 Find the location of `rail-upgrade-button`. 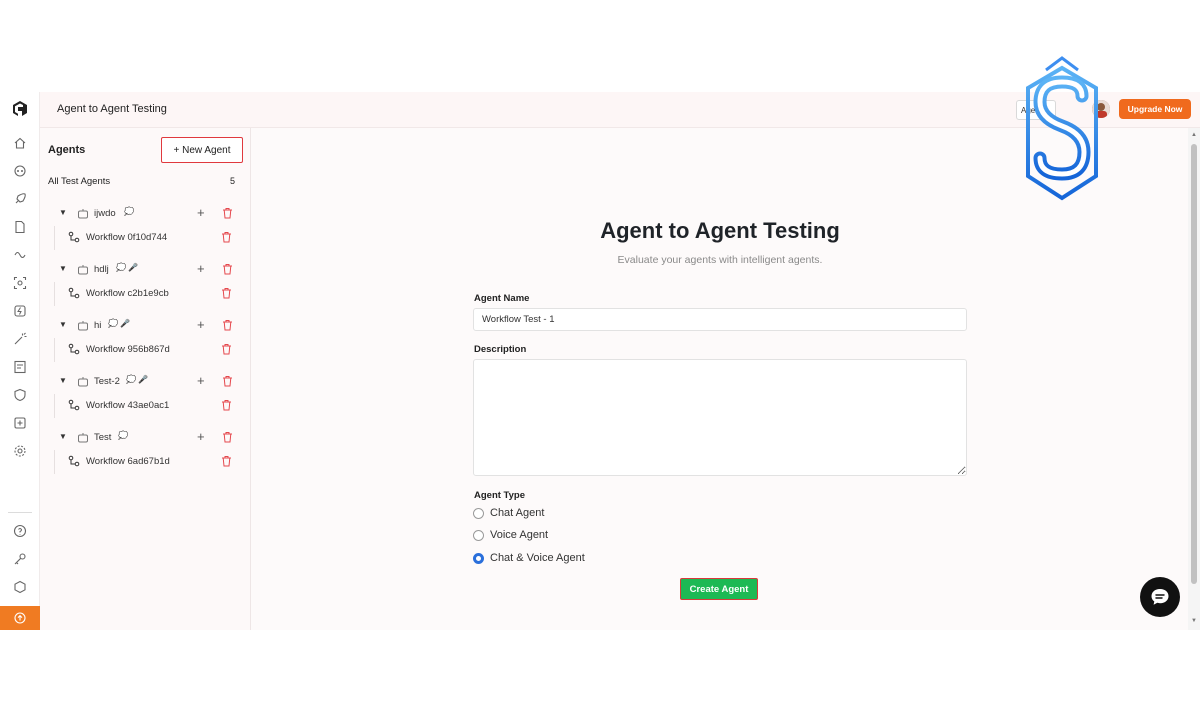

rail-upgrade-button is located at coordinates (20, 618).